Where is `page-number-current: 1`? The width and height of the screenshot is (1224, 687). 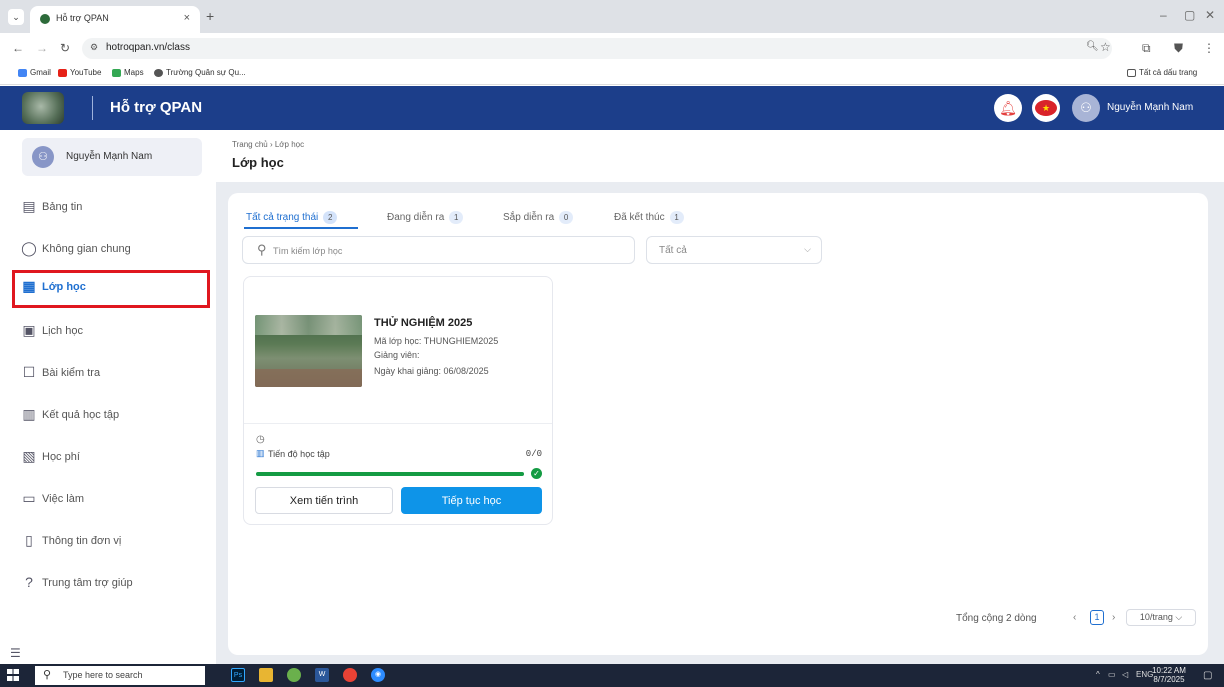 page-number-current: 1 is located at coordinates (1097, 617).